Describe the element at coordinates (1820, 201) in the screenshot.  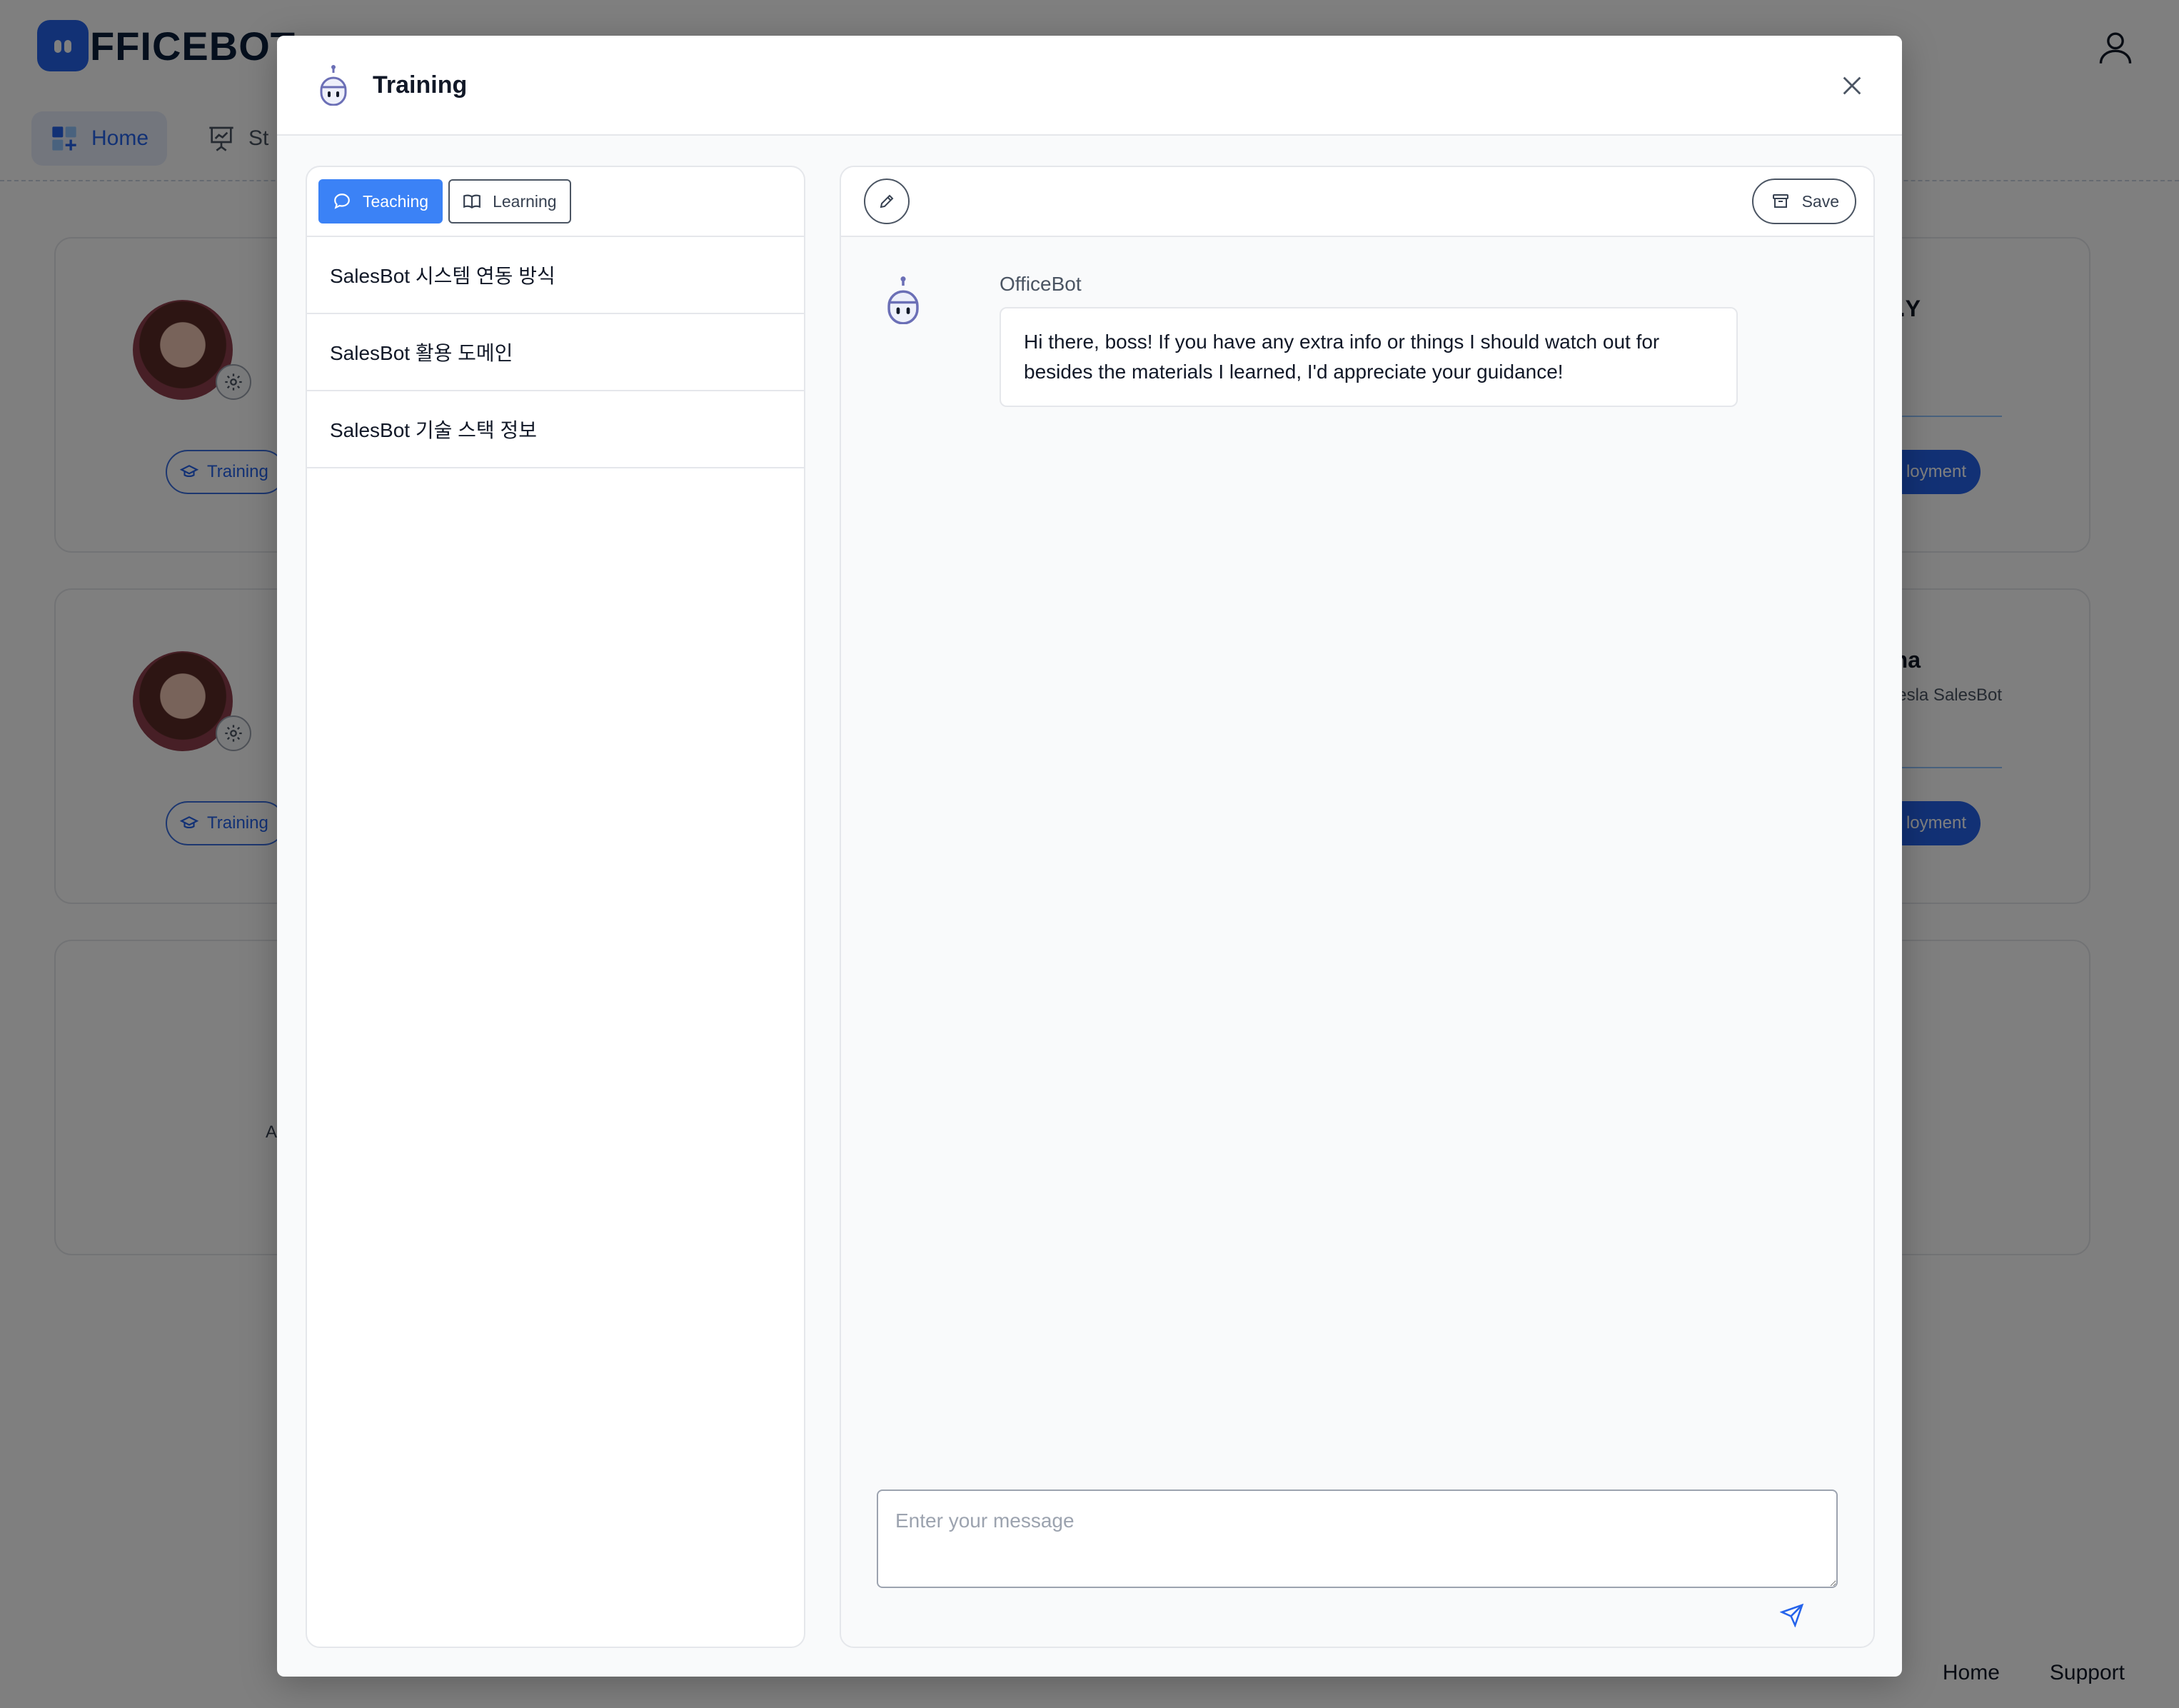
I see `save-button-label: Save` at that location.